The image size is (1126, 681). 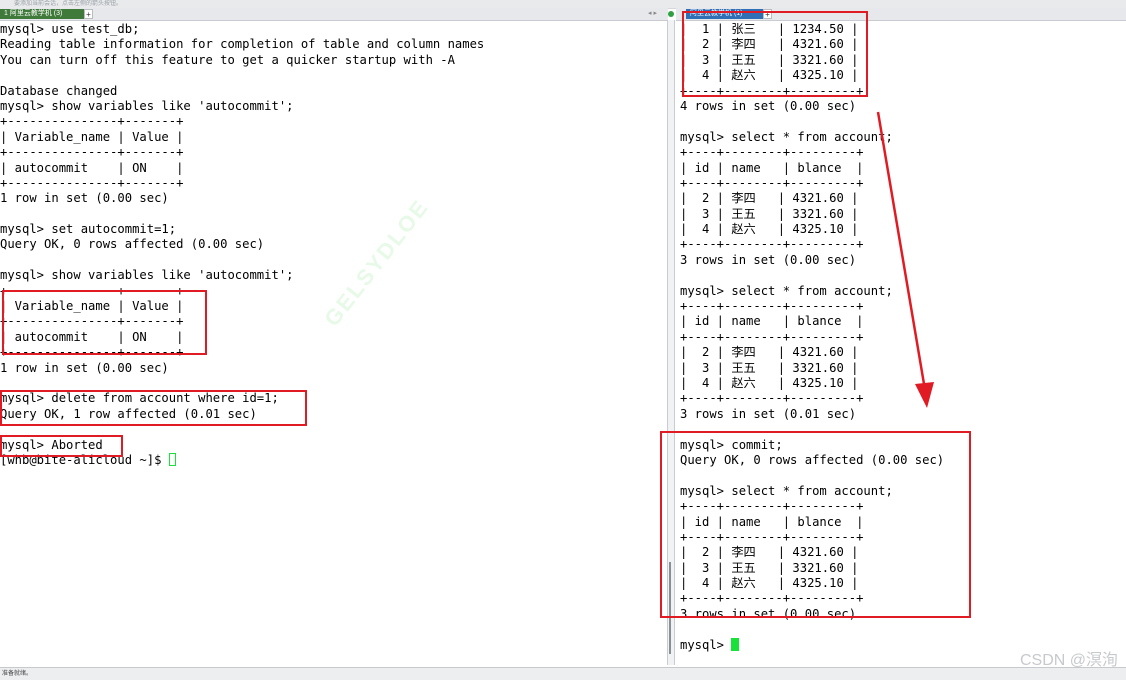 What do you see at coordinates (68, 4) in the screenshot?
I see `top-hint-text: 要添加当前会话，点击左侧的箭头按钮。` at bounding box center [68, 4].